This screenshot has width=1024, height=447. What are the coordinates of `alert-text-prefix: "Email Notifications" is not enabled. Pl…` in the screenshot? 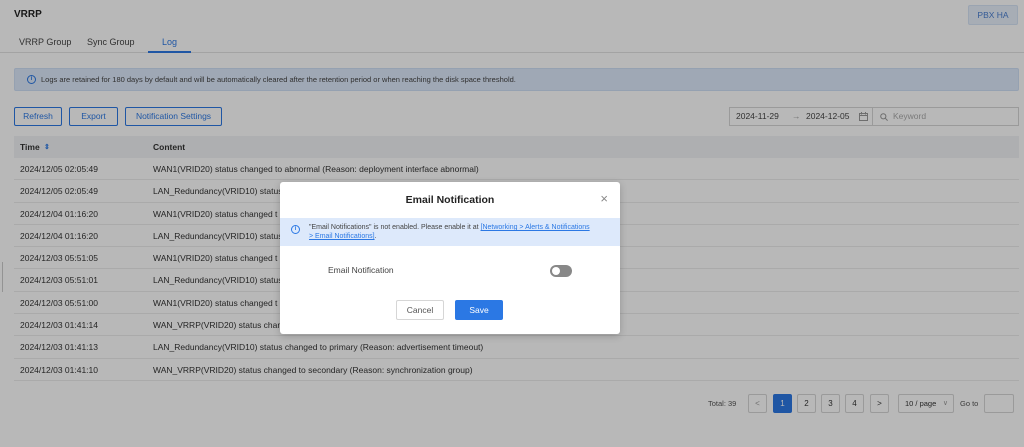 It's located at (395, 227).